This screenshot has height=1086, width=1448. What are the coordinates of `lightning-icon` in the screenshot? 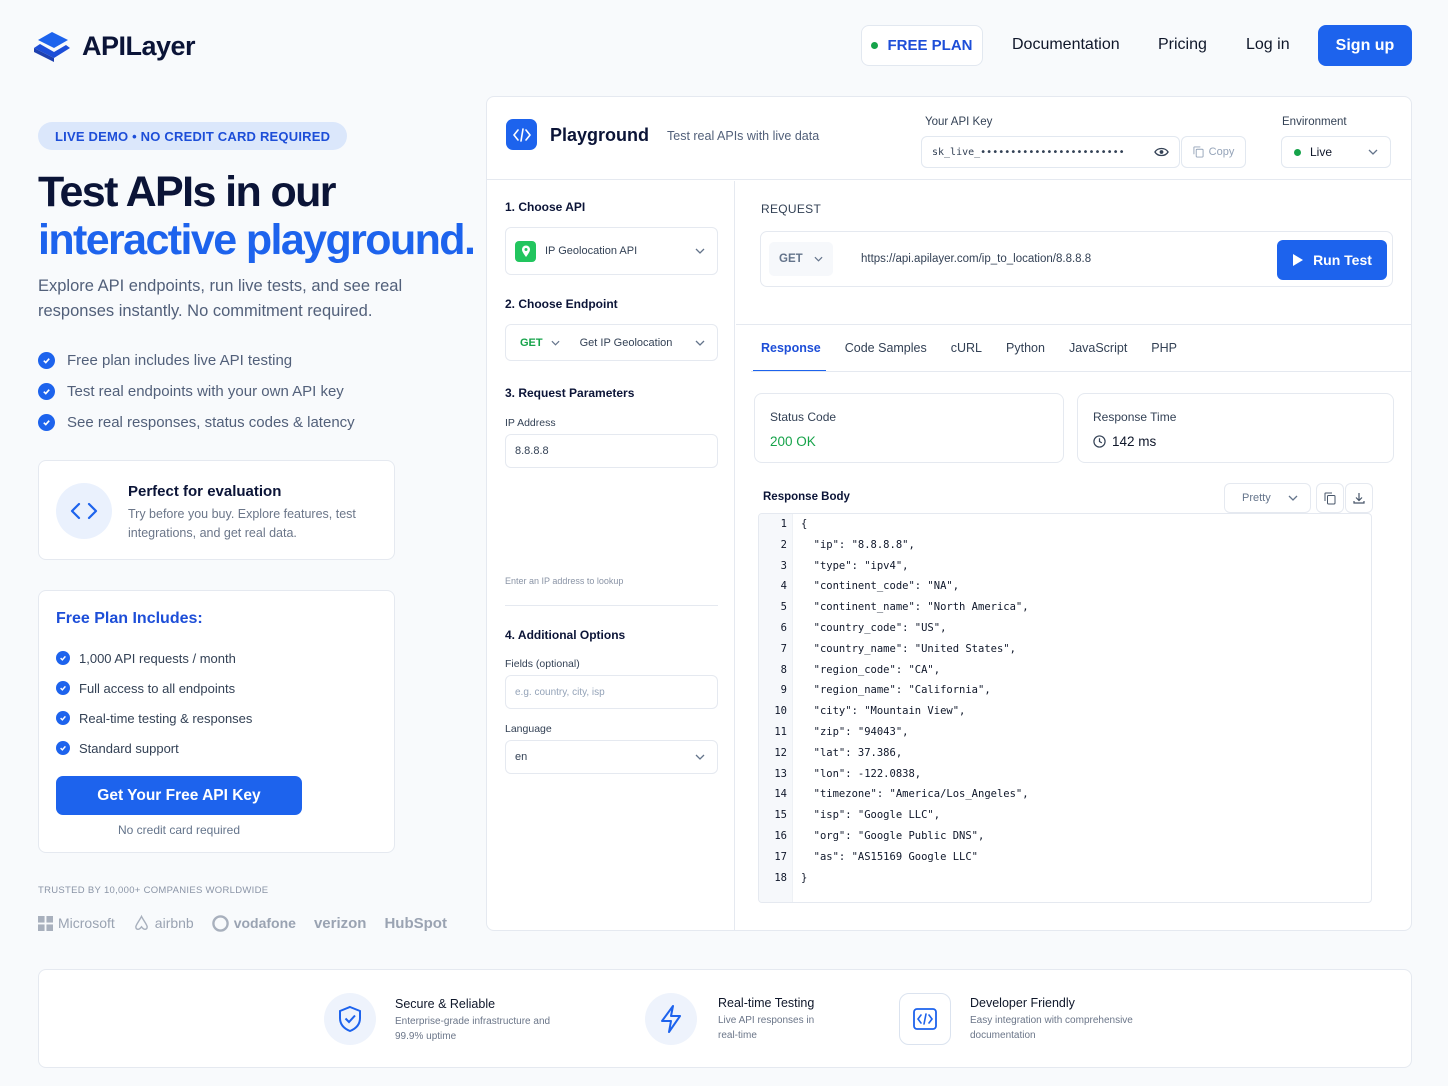 It's located at (671, 1019).